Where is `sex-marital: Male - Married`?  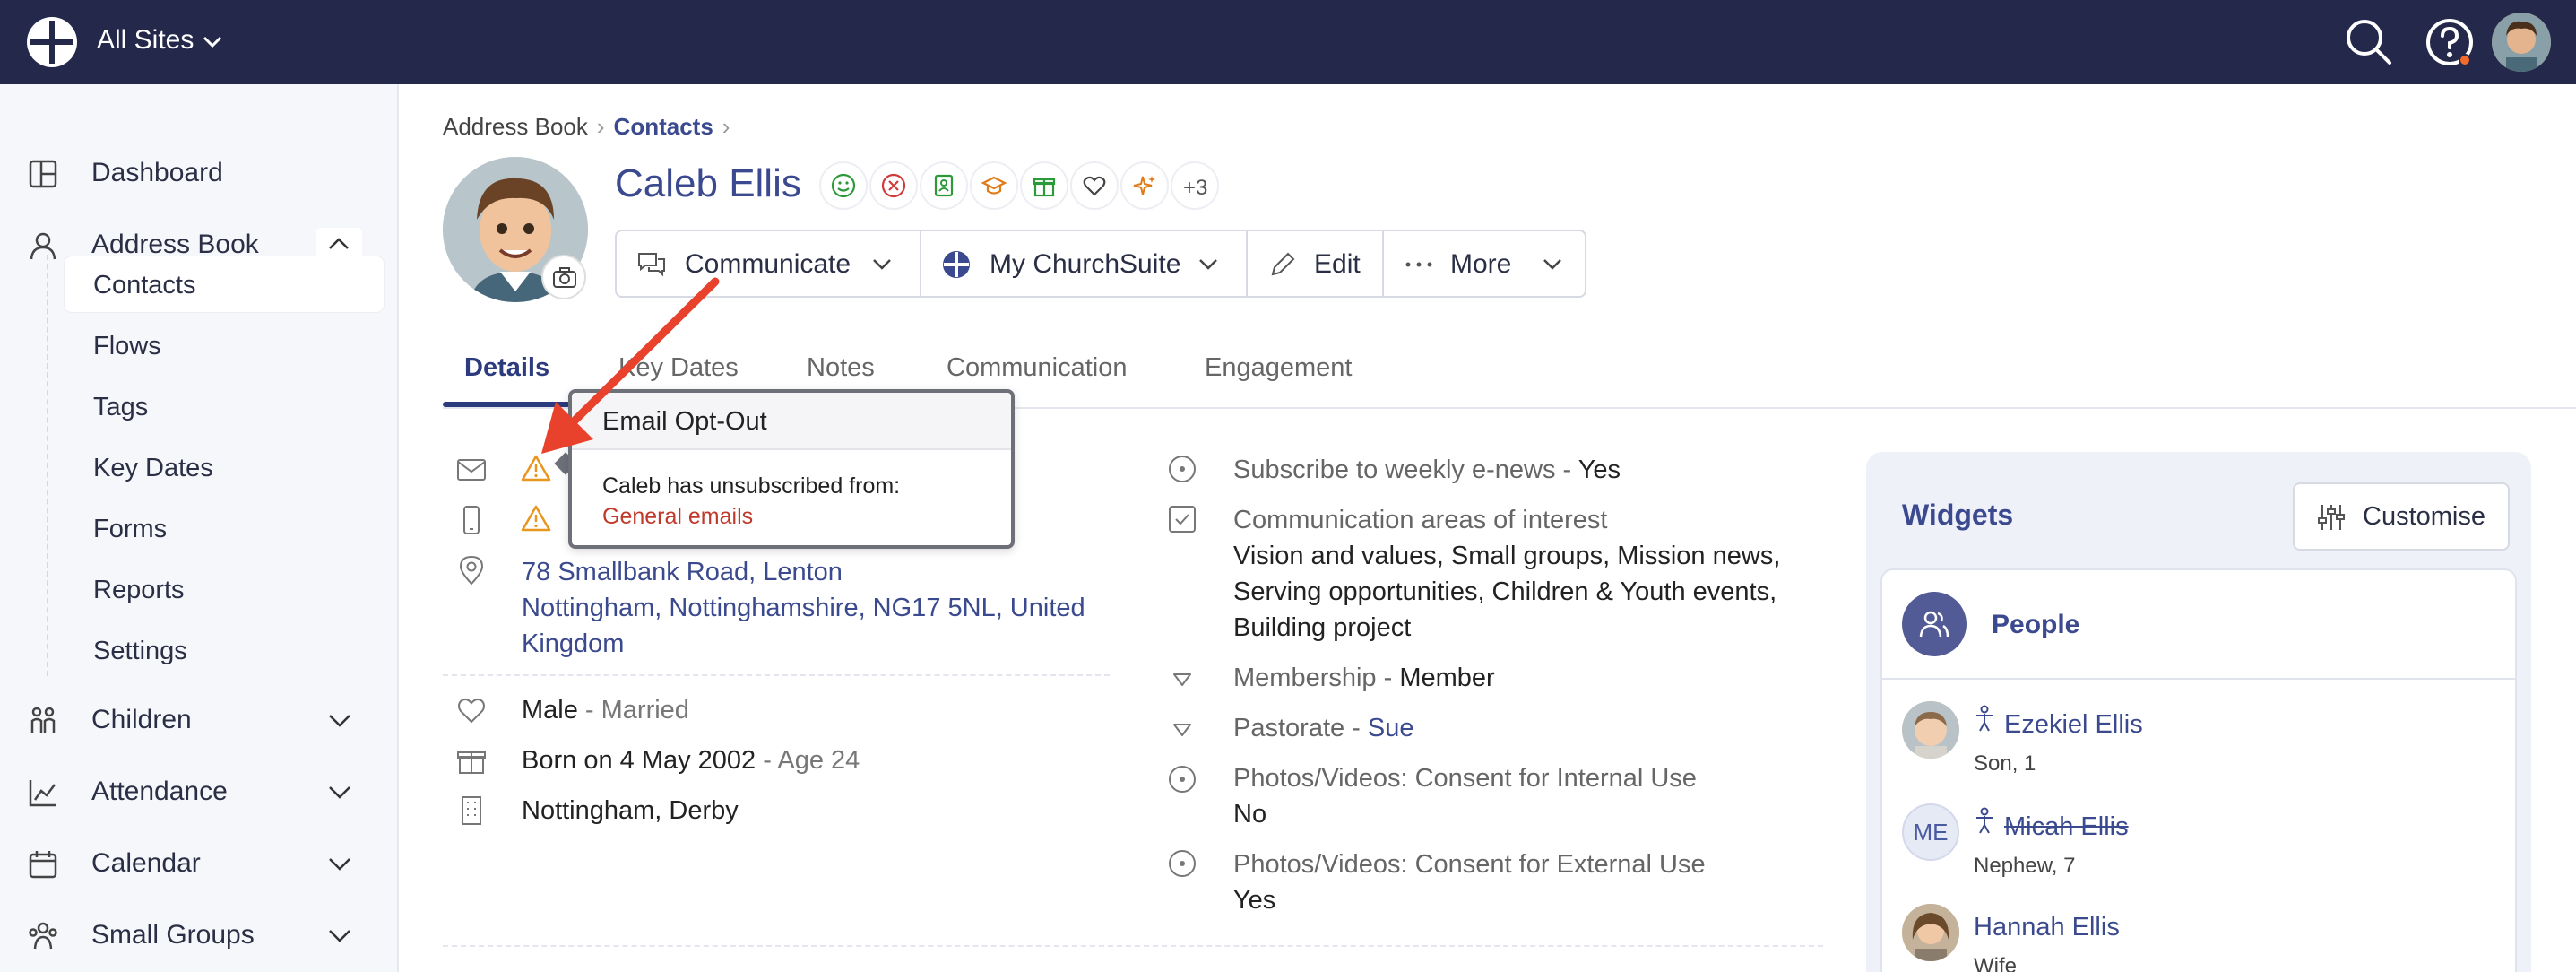
sex-marital: Male - Married is located at coordinates (605, 710).